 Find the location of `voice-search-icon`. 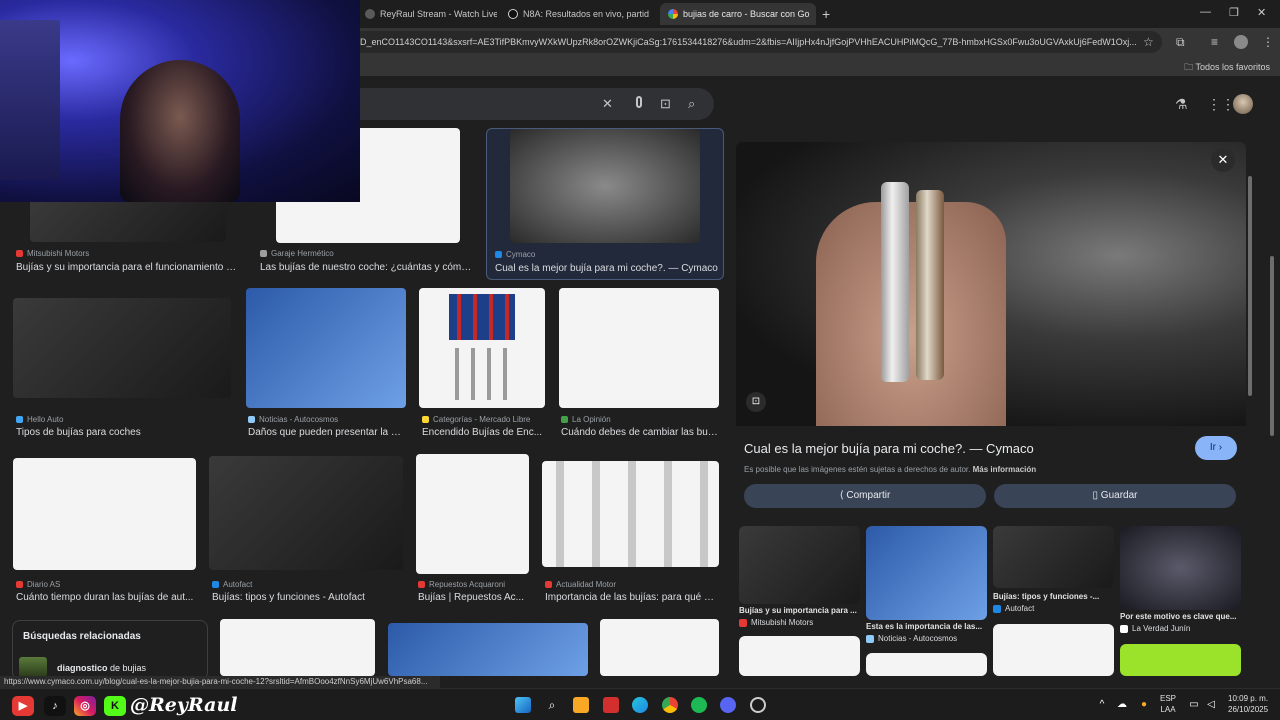

voice-search-icon is located at coordinates (639, 102).